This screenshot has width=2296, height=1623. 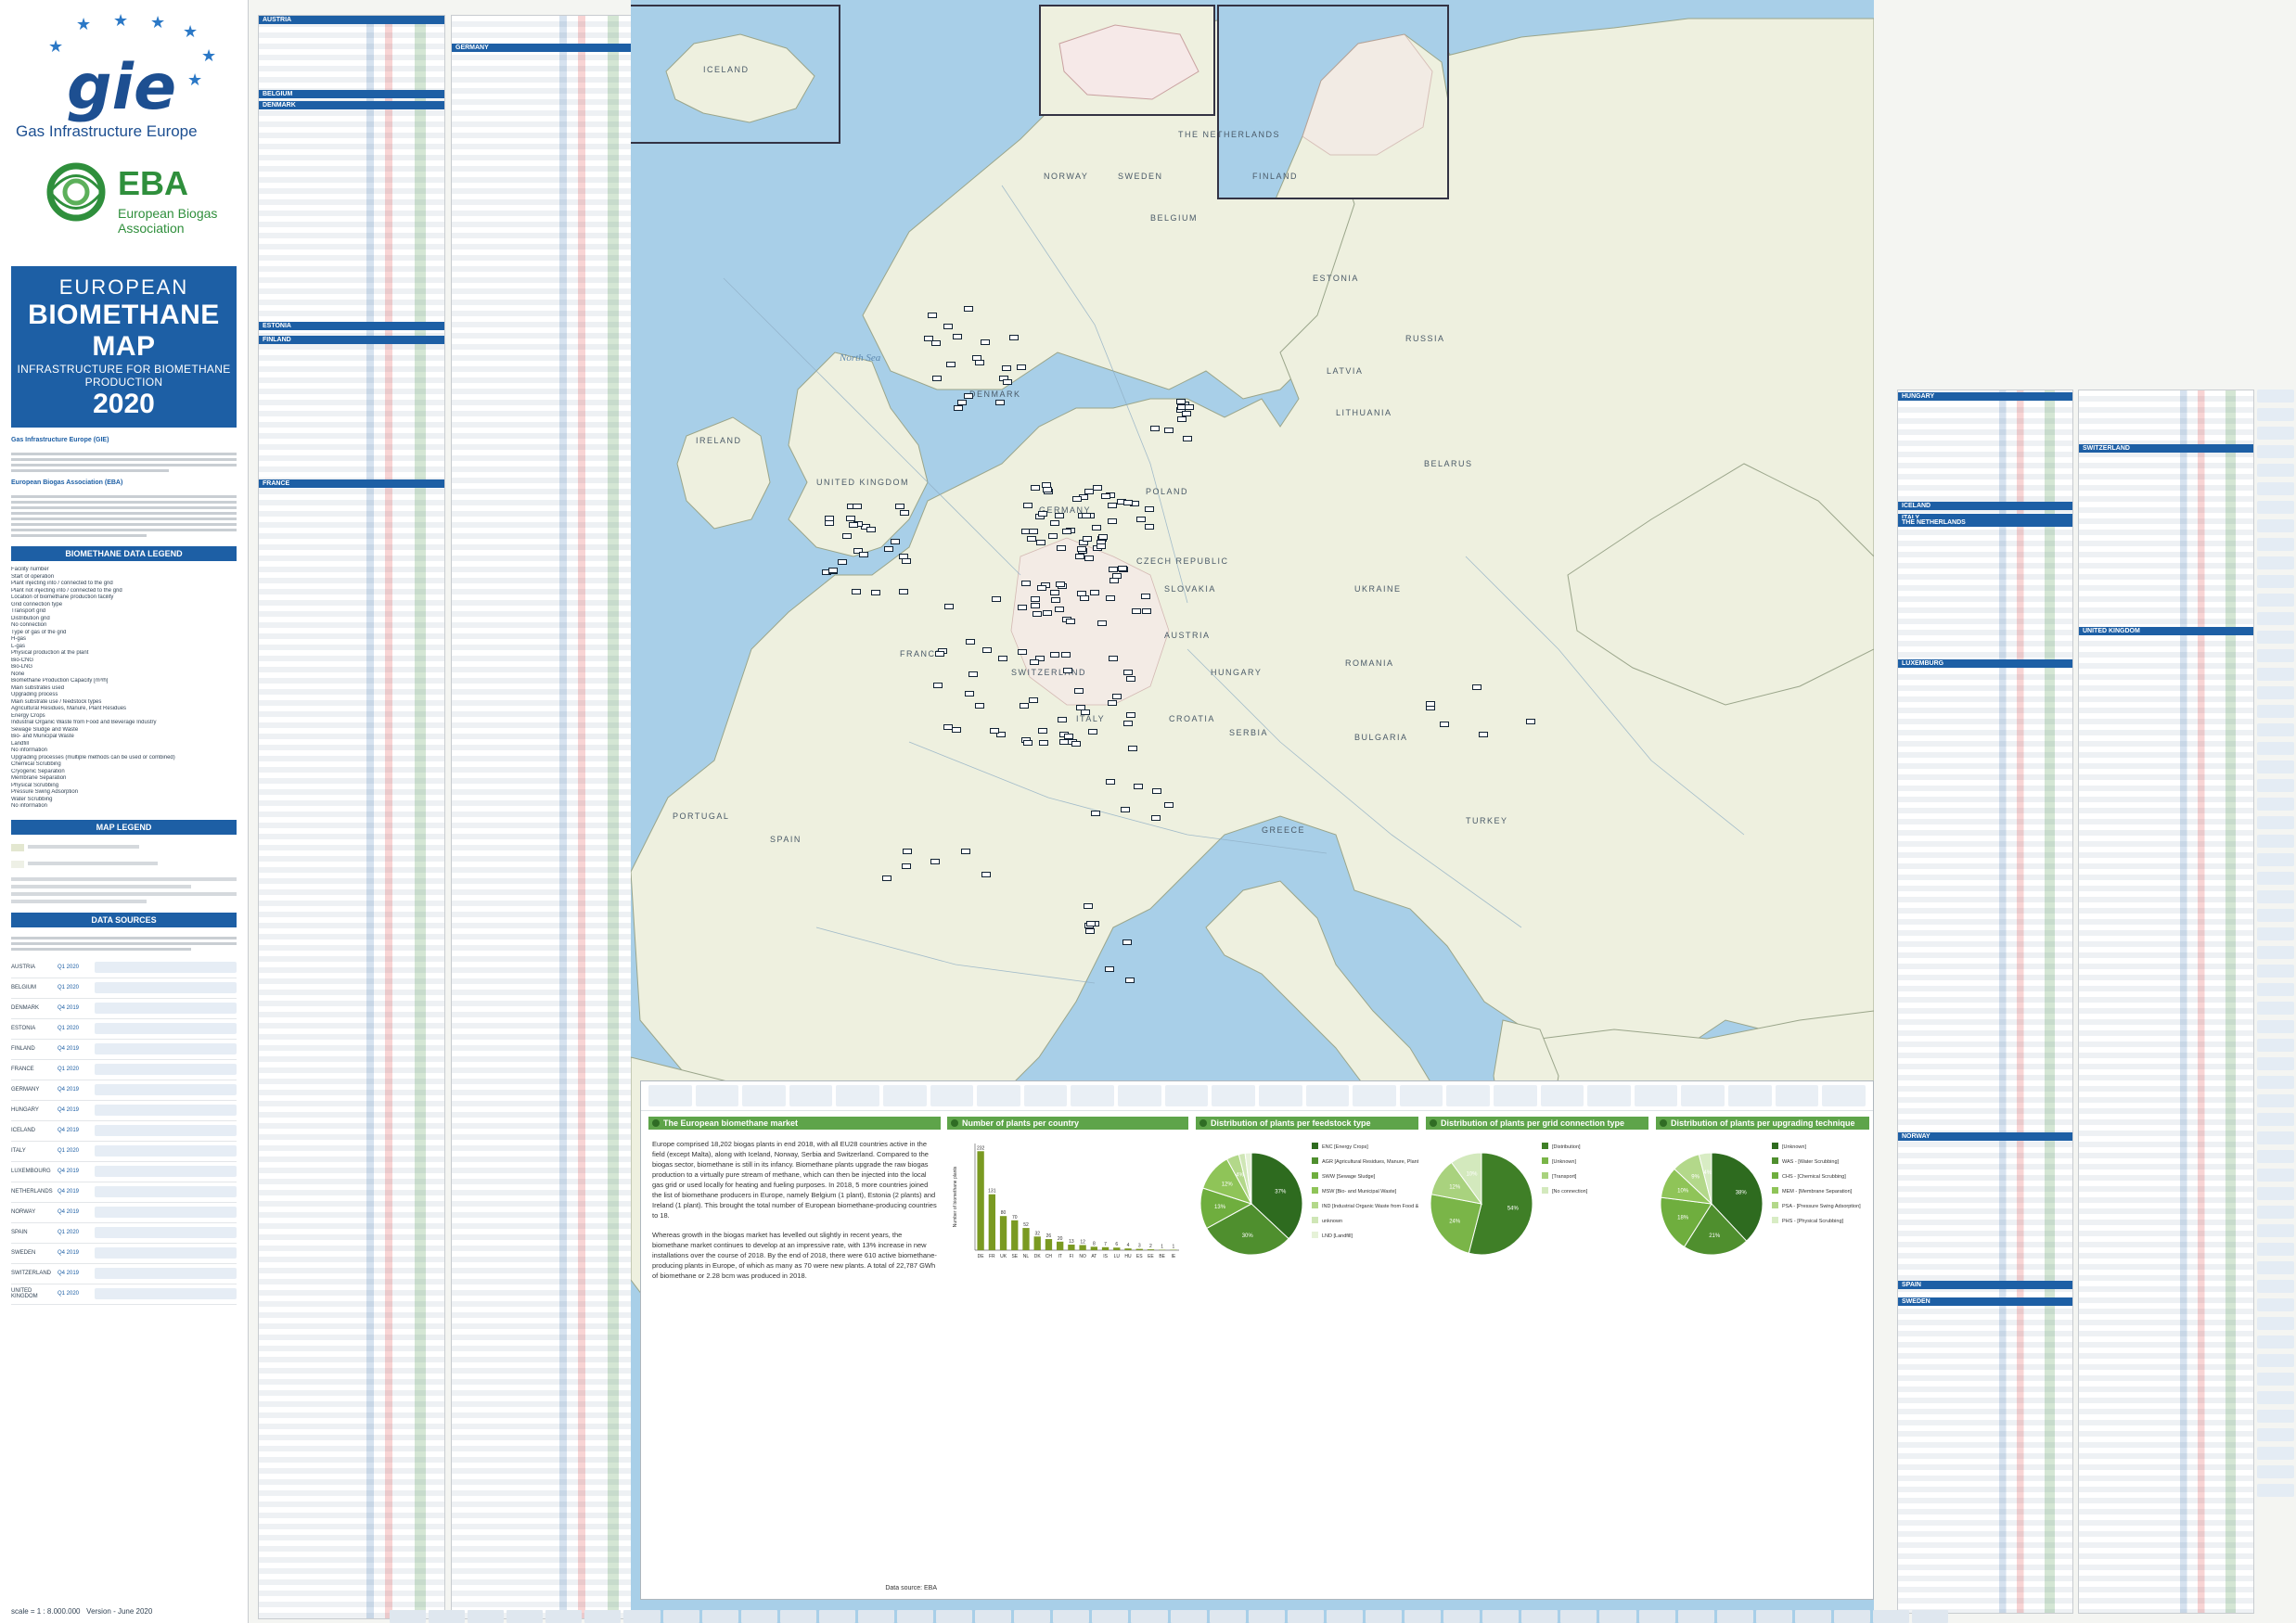 What do you see at coordinates (735, 74) in the screenshot?
I see `iceland-inset` at bounding box center [735, 74].